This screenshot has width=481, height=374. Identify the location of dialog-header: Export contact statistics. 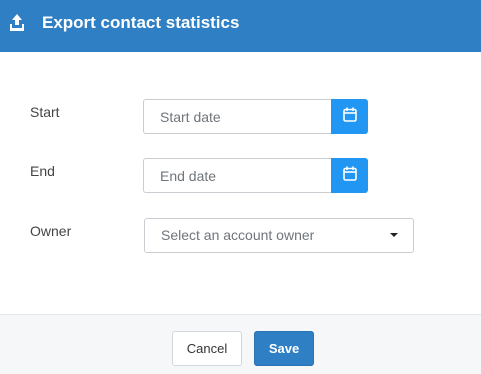
(240, 26).